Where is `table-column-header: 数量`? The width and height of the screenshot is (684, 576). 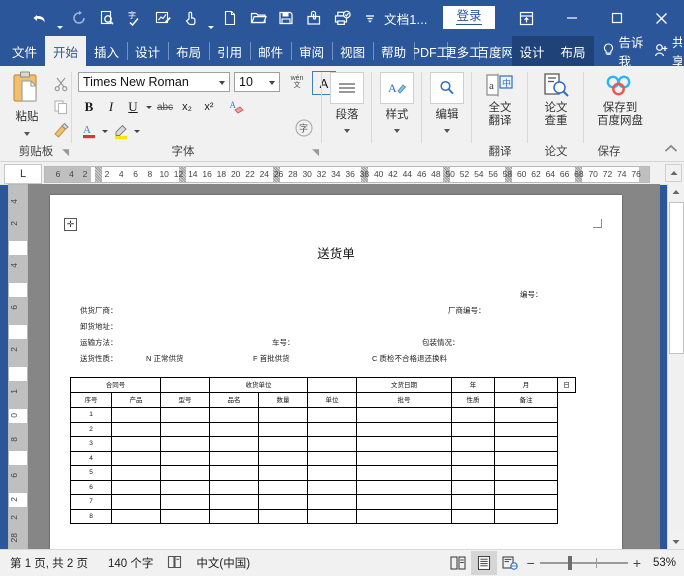
table-column-header: 数量 is located at coordinates (283, 400).